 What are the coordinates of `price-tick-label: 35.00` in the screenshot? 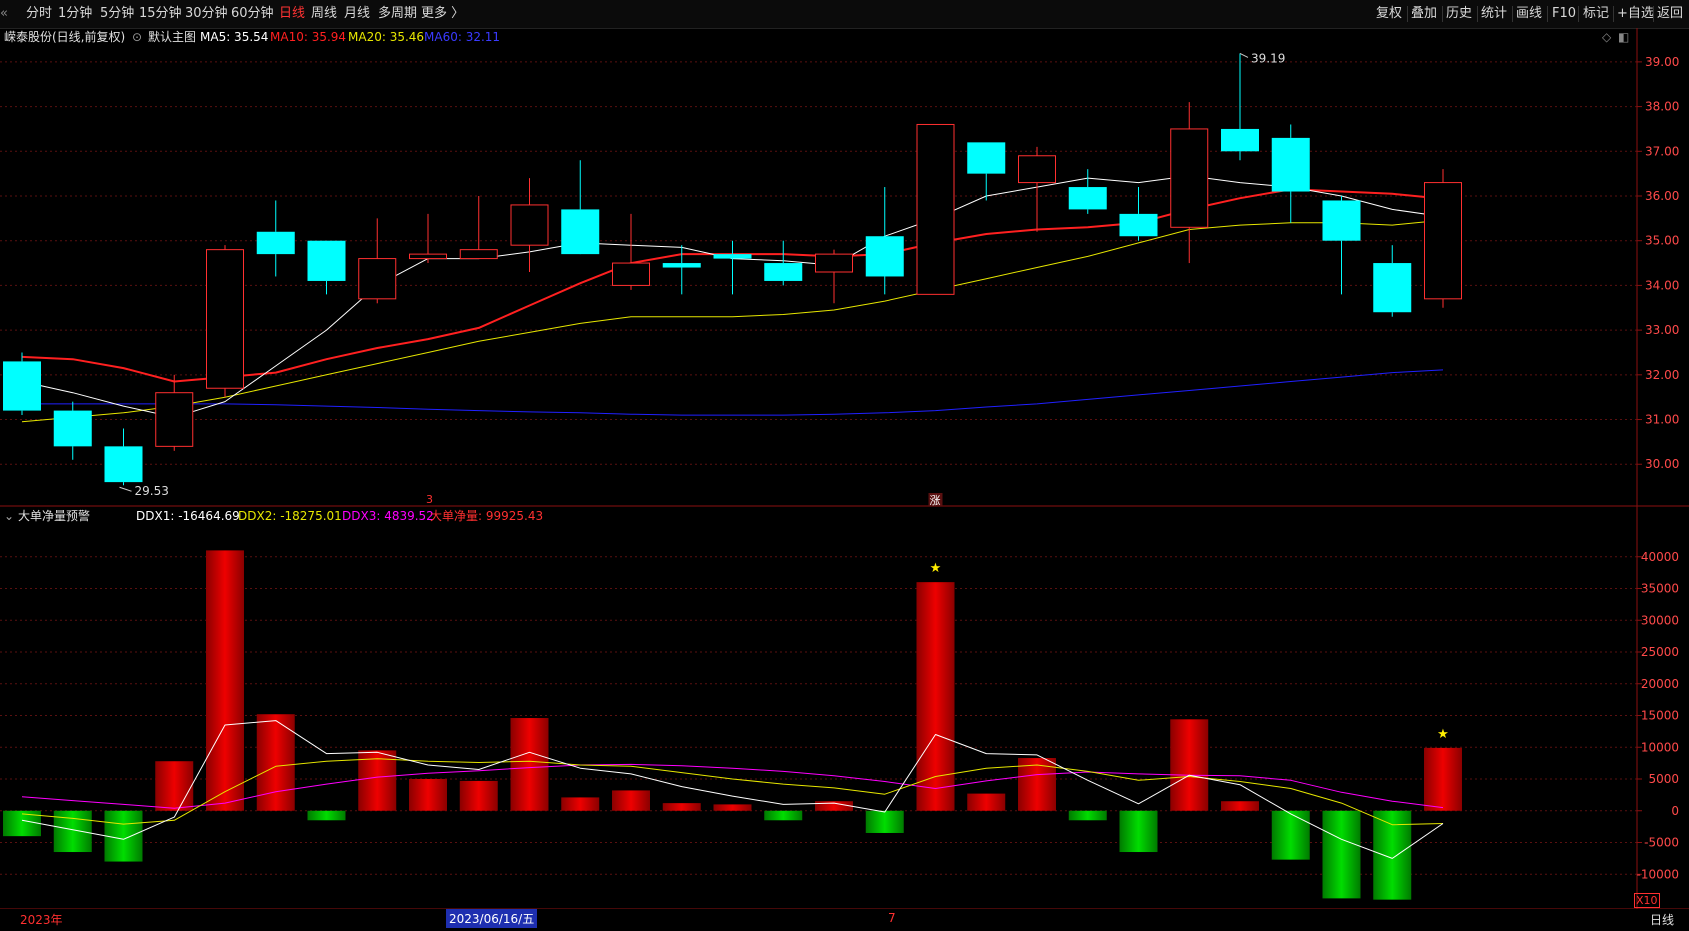 It's located at (1662, 241).